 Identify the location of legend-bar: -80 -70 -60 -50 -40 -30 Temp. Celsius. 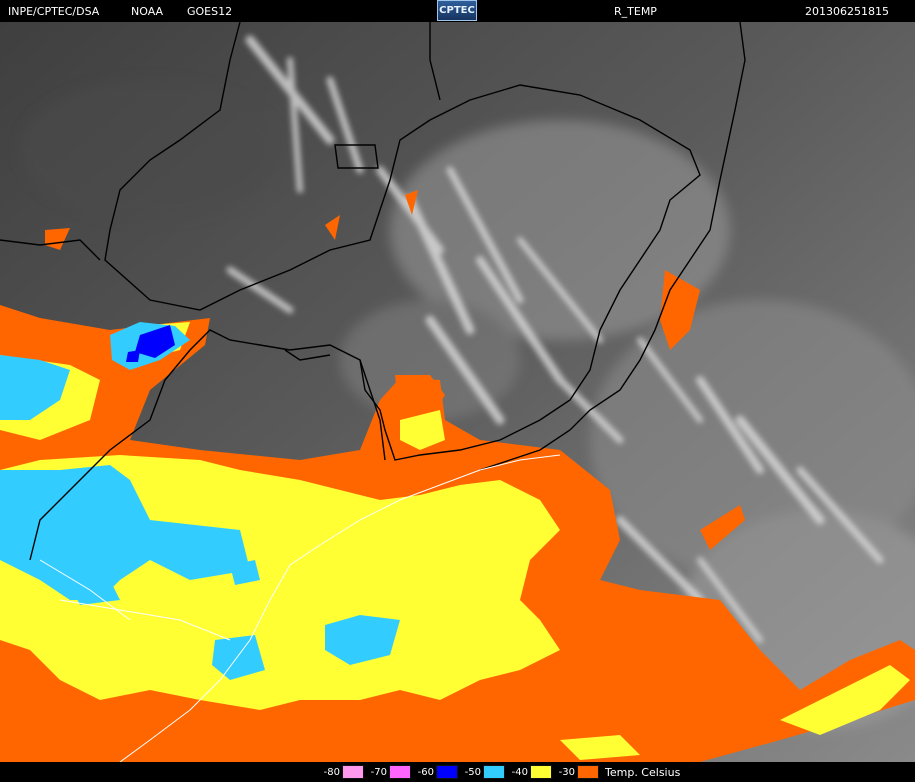
(457, 772).